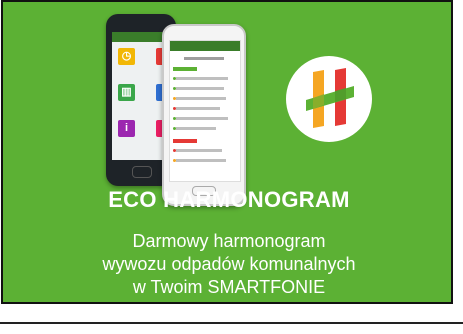 The width and height of the screenshot is (463, 334). What do you see at coordinates (126, 92) in the screenshot?
I see `trash-icon: ▥` at bounding box center [126, 92].